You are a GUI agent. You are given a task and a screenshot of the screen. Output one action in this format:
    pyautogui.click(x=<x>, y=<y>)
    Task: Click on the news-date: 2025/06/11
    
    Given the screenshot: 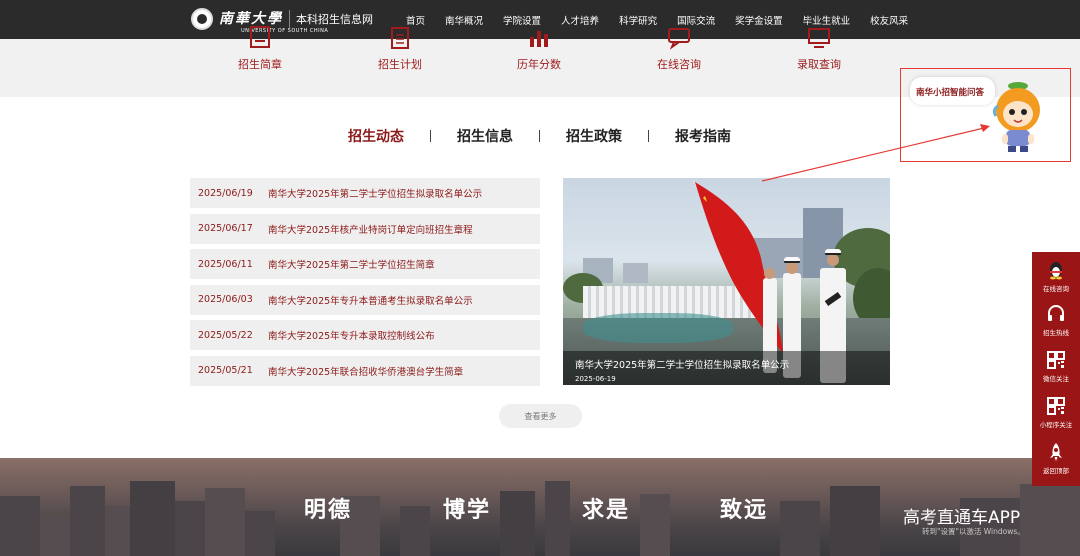 What is the action you would take?
    pyautogui.click(x=225, y=264)
    